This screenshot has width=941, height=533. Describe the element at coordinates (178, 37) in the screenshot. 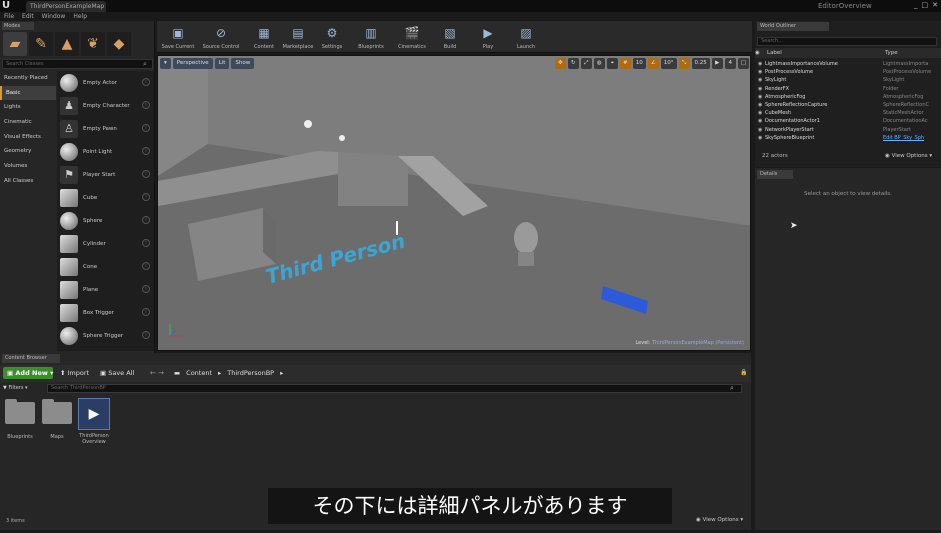

I see `save-current-button: ▣ Save Current` at that location.